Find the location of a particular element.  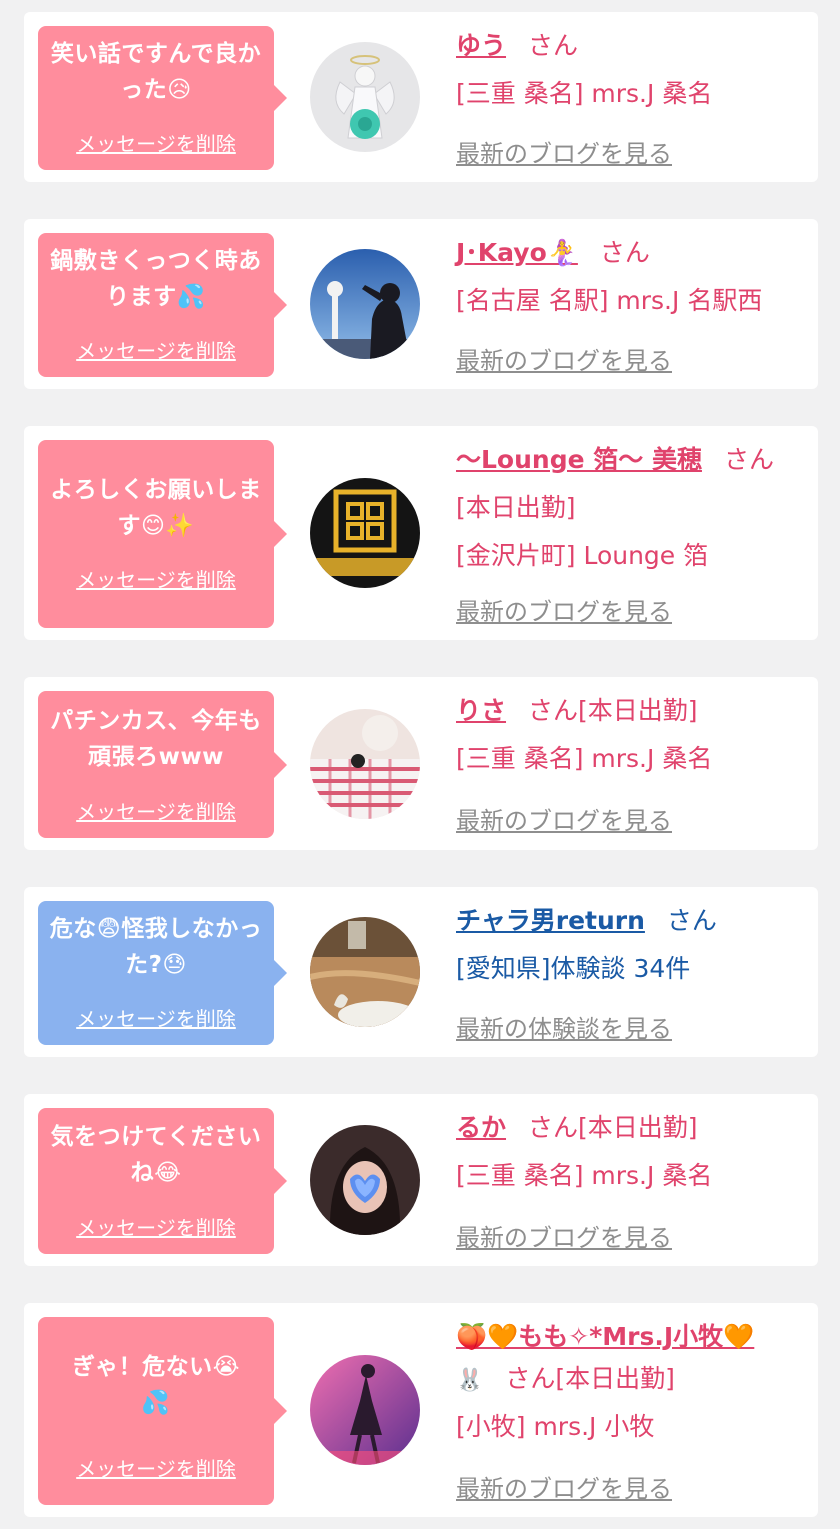

user-info: 〜Lounge 箔〜 美穂 さん [本日出勤] [金沢片町] Lounge 箔 is located at coordinates (632, 506).